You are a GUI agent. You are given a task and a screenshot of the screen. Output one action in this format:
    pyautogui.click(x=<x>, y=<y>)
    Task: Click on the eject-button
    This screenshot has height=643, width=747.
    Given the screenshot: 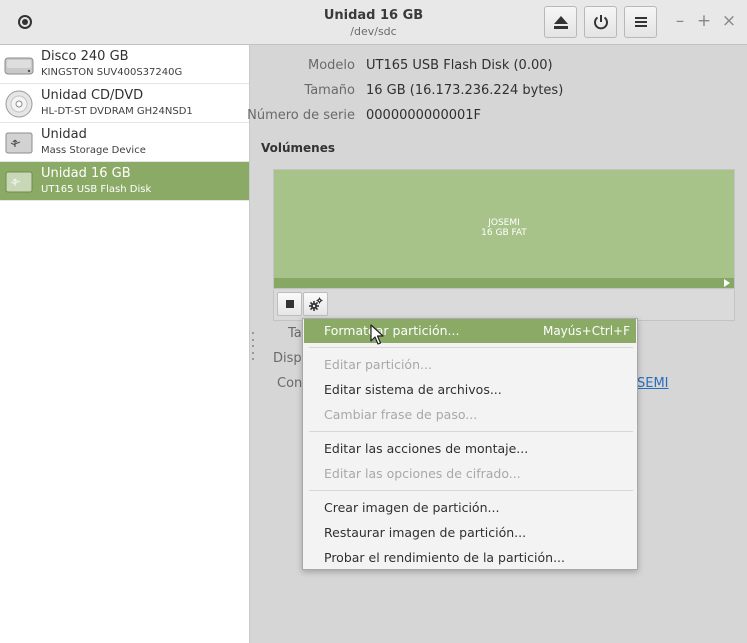 What is the action you would take?
    pyautogui.click(x=560, y=22)
    